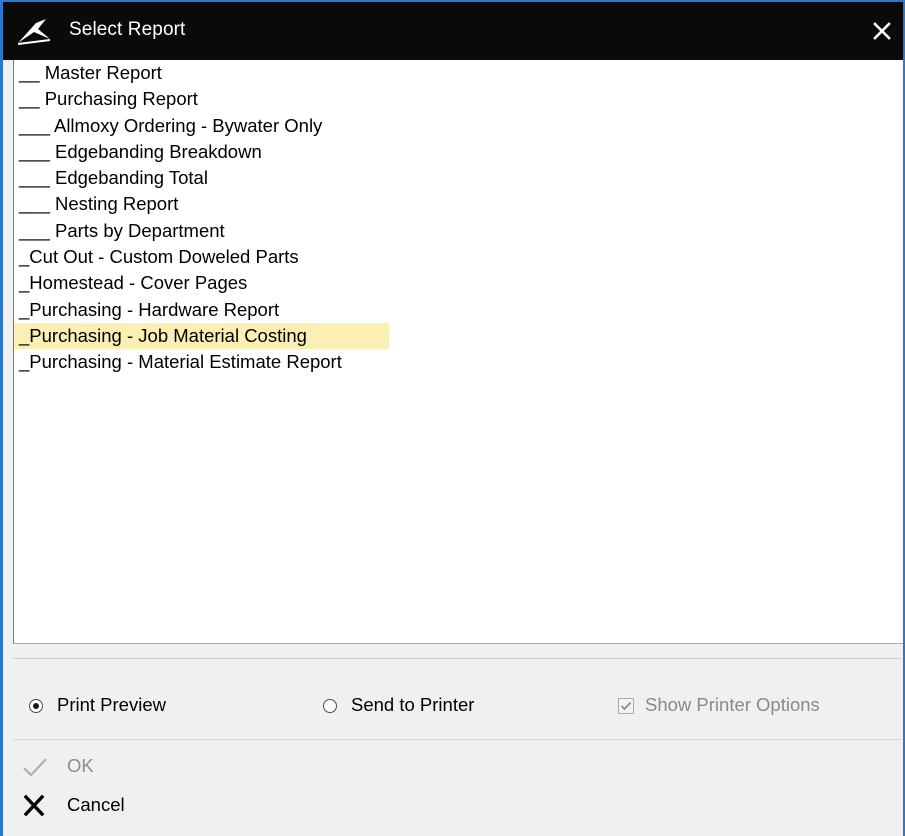  I want to click on title-bar: Select Report, so click(453, 31).